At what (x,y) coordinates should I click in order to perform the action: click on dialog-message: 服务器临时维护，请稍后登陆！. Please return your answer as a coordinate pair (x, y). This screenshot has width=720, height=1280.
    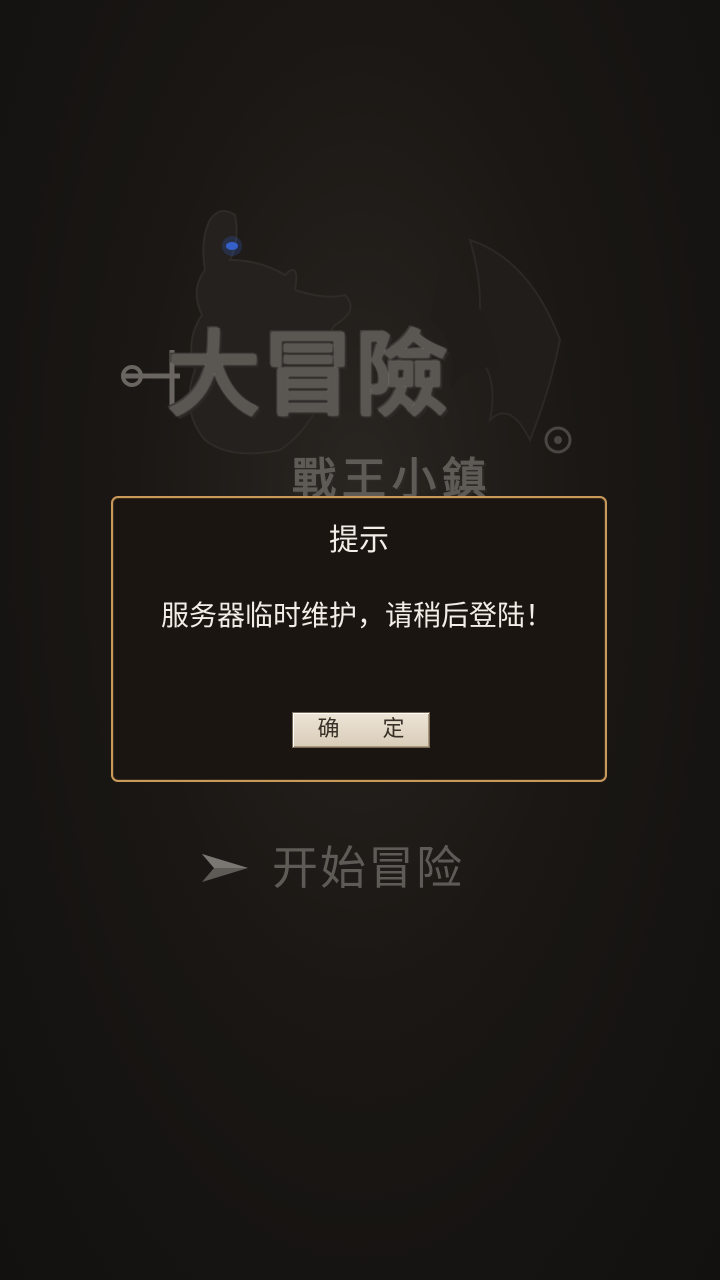
    Looking at the image, I should click on (357, 615).